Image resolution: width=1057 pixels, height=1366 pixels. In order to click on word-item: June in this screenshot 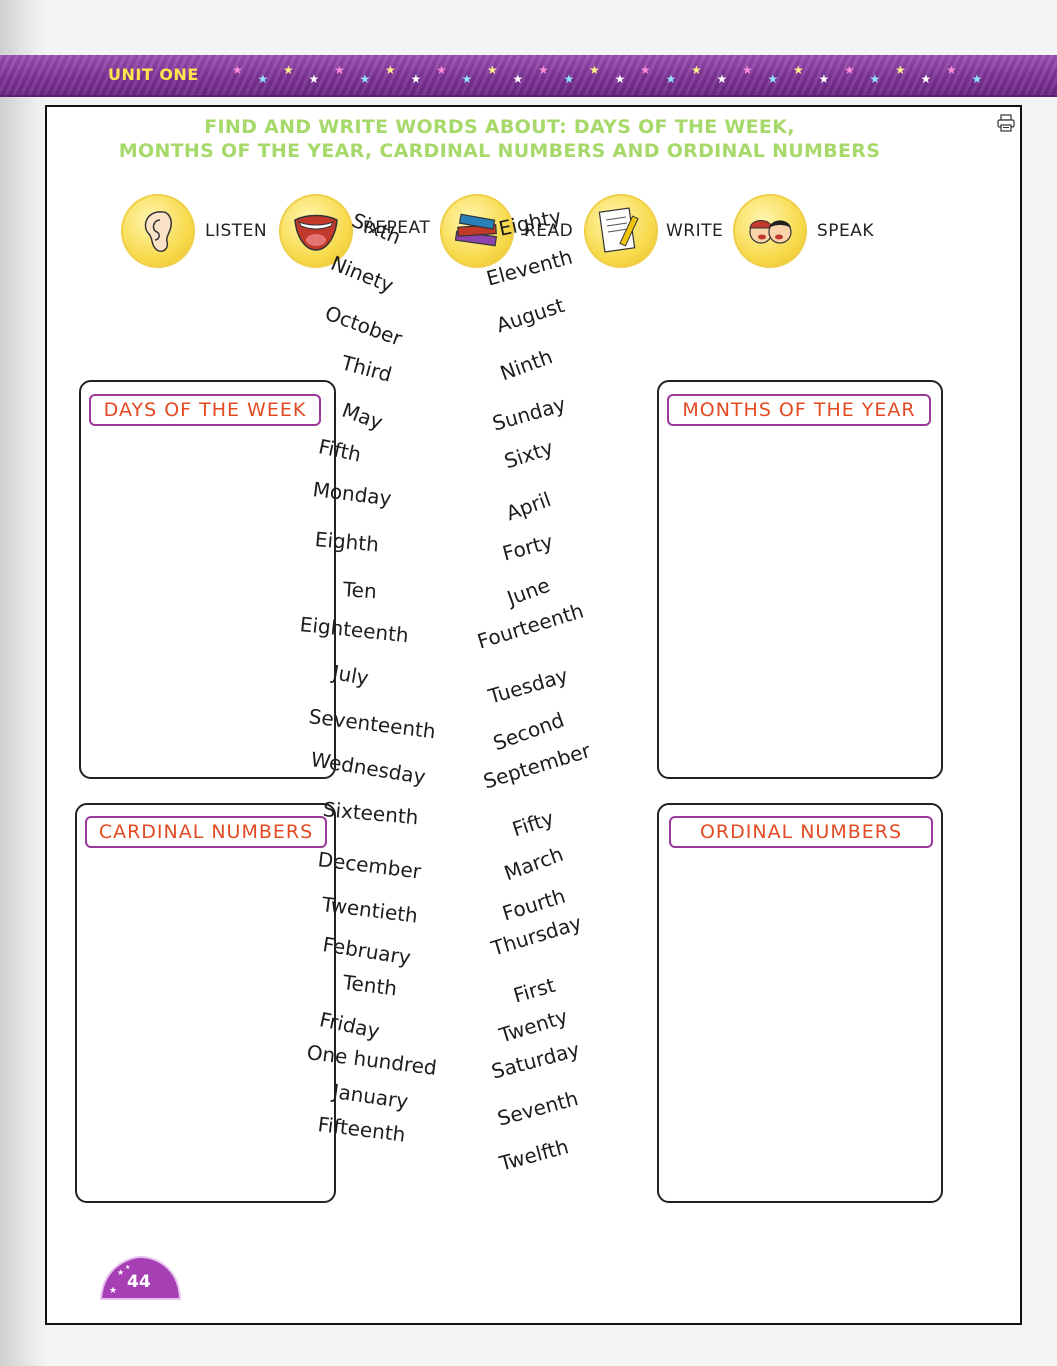, I will do `click(528, 591)`.